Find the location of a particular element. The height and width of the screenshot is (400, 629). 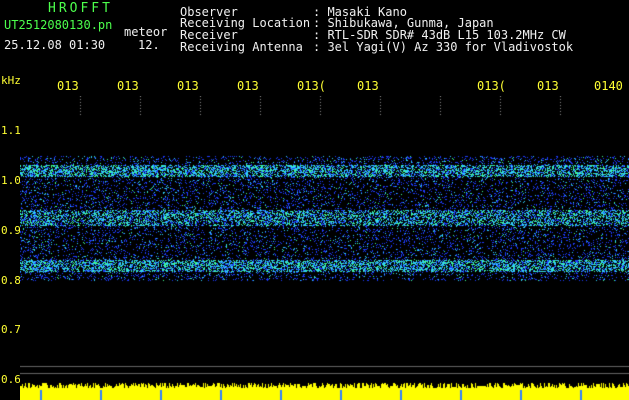

x-tick-3: 013 is located at coordinates (188, 86).